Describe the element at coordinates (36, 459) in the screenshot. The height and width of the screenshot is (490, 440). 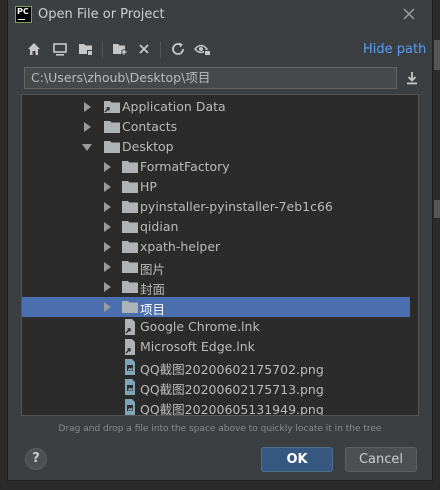
I see `help-button: ?` at that location.